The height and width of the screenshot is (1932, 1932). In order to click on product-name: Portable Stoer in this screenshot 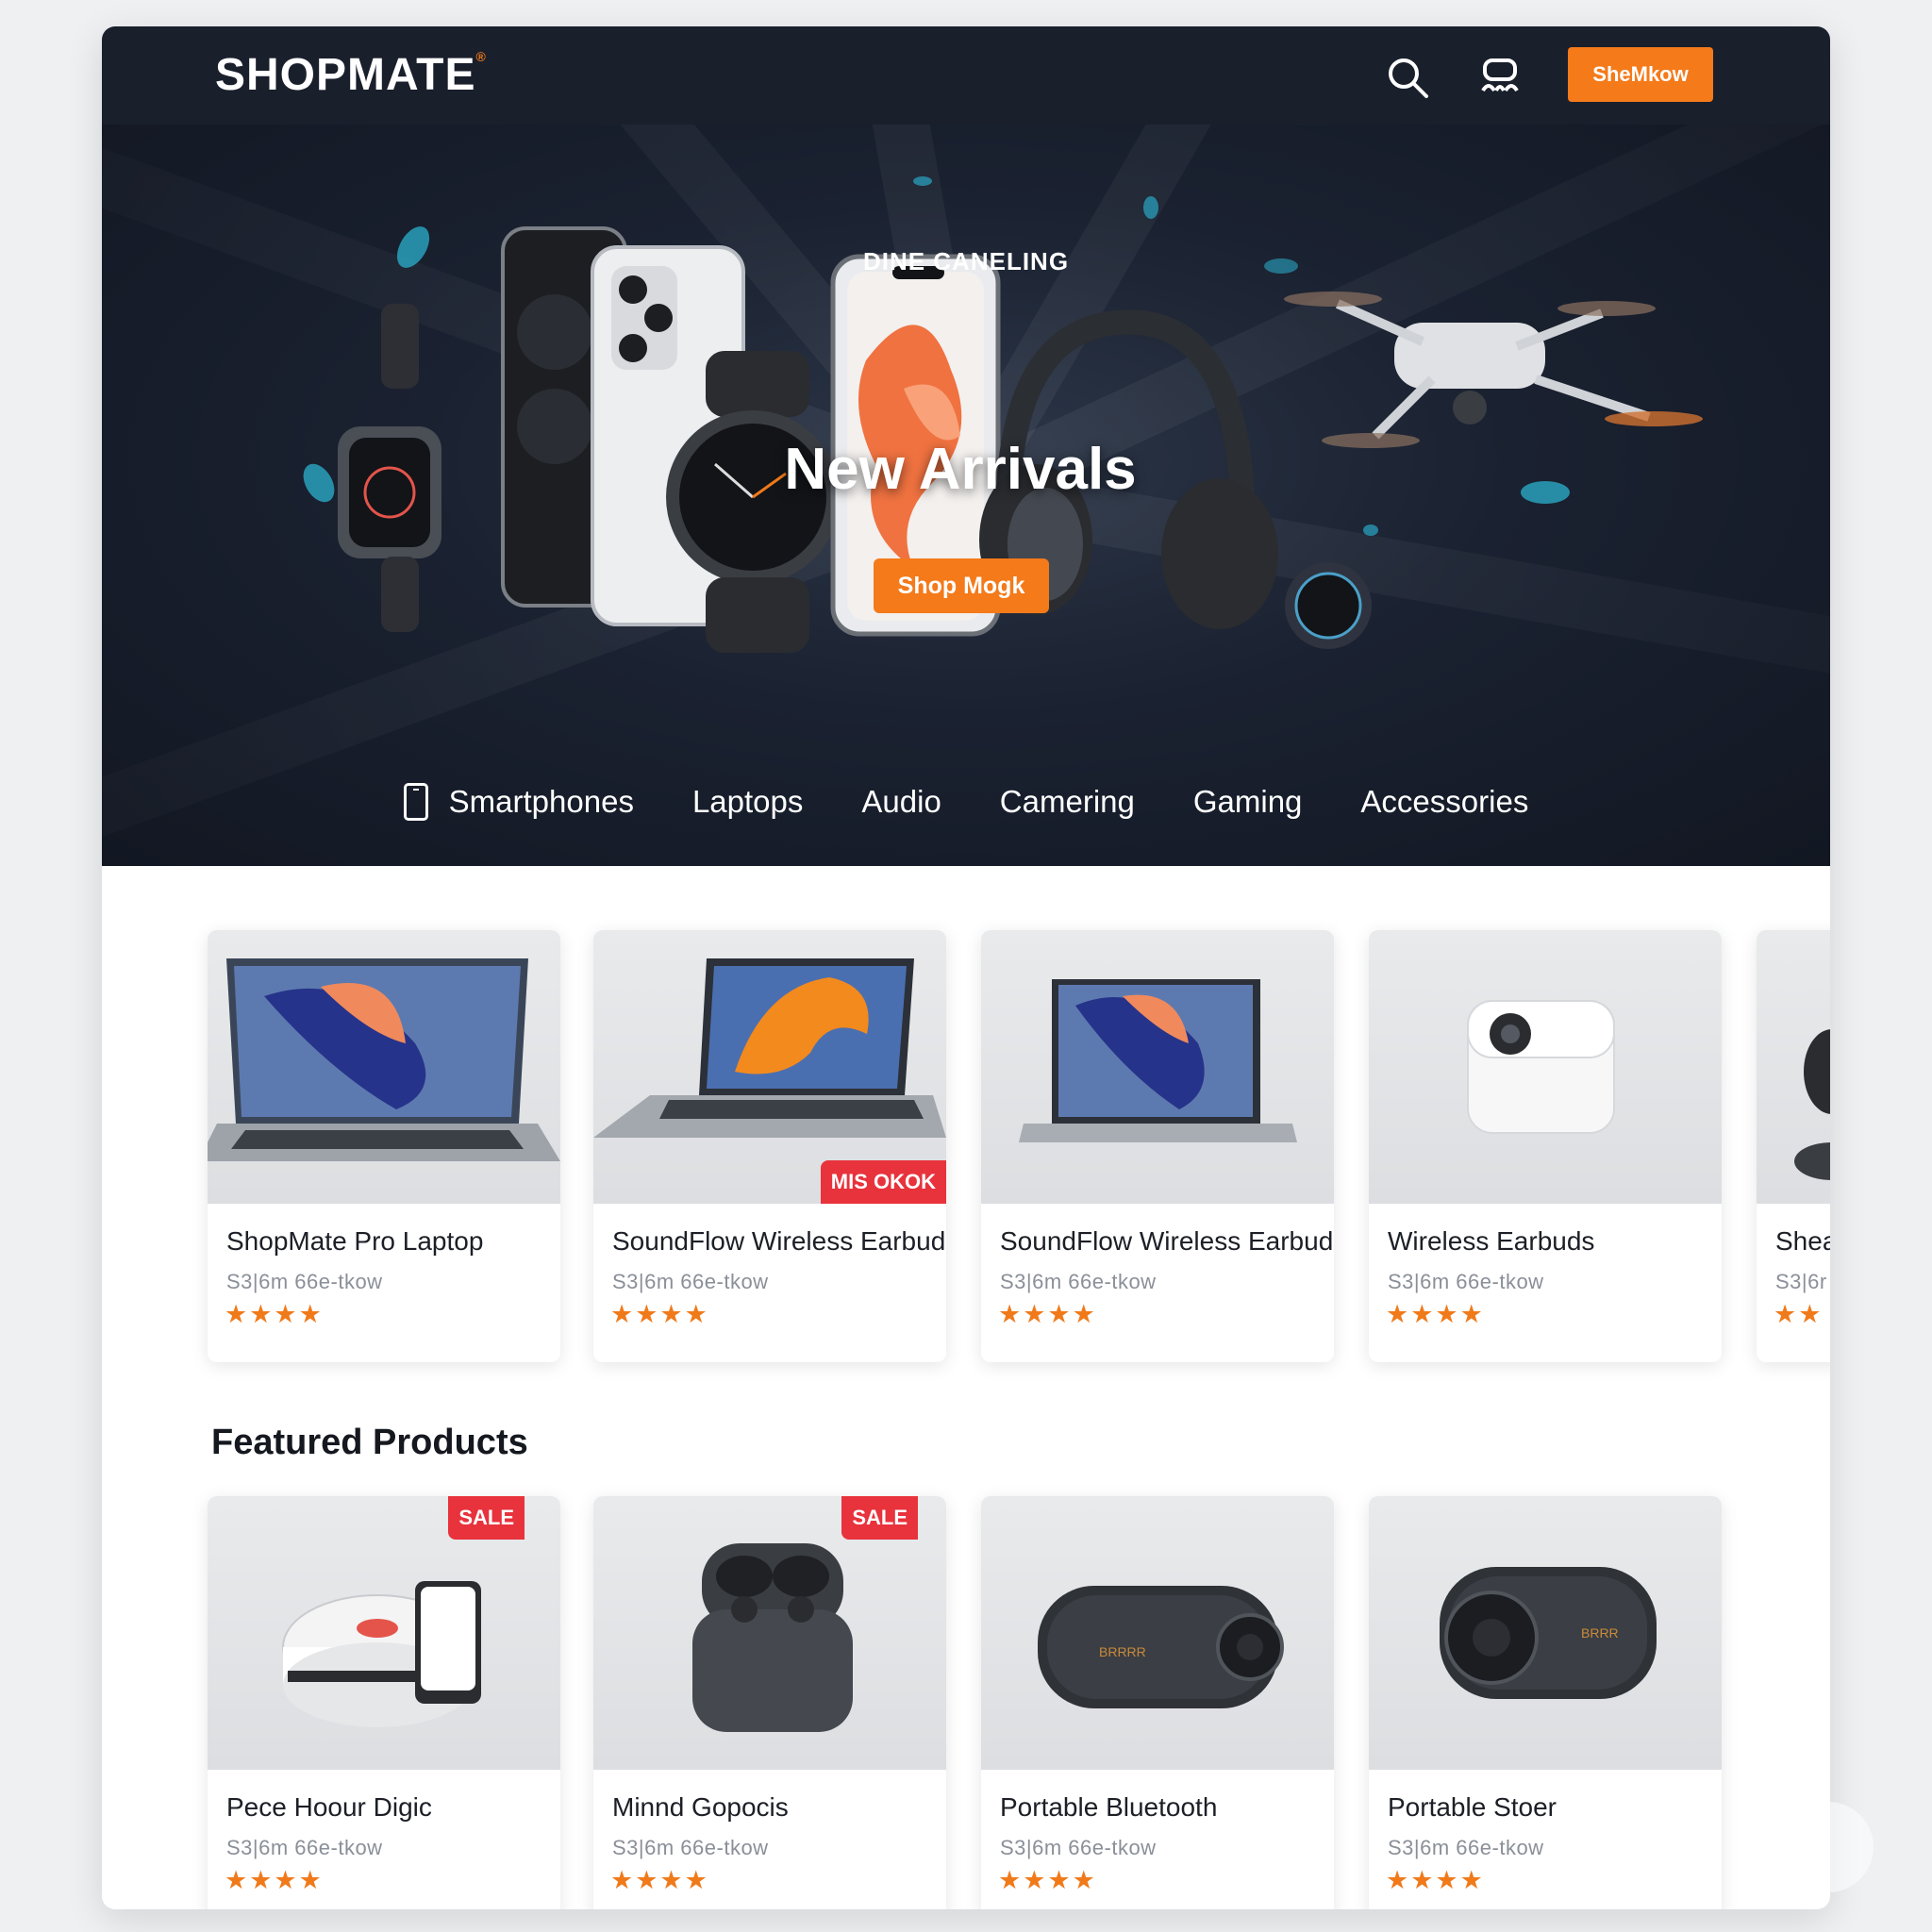, I will do `click(1473, 1807)`.